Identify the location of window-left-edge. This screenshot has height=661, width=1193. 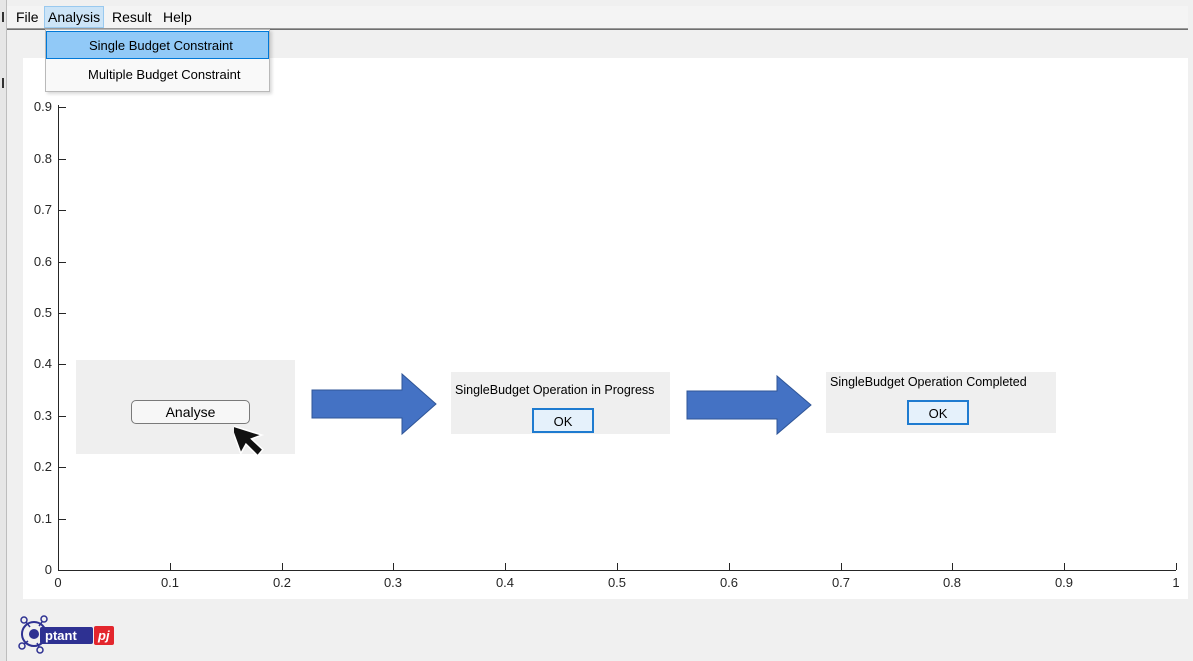
(3, 330).